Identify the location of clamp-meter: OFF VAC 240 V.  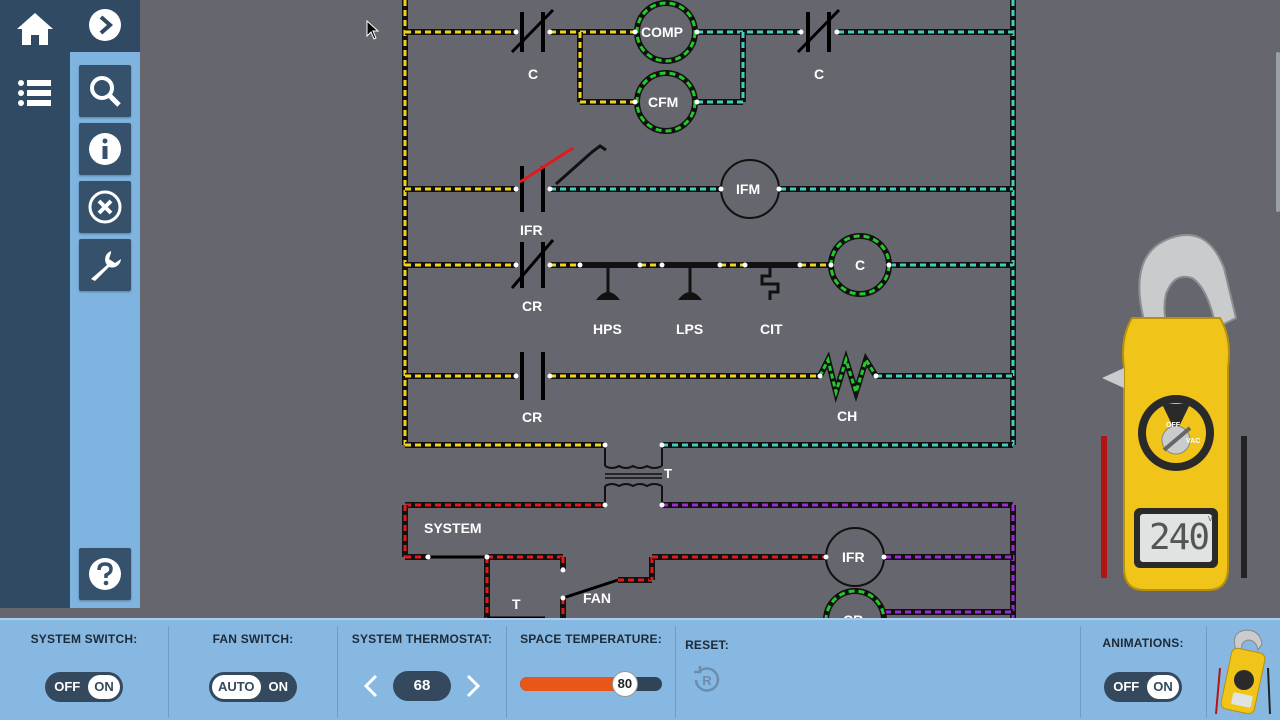
(1176, 413).